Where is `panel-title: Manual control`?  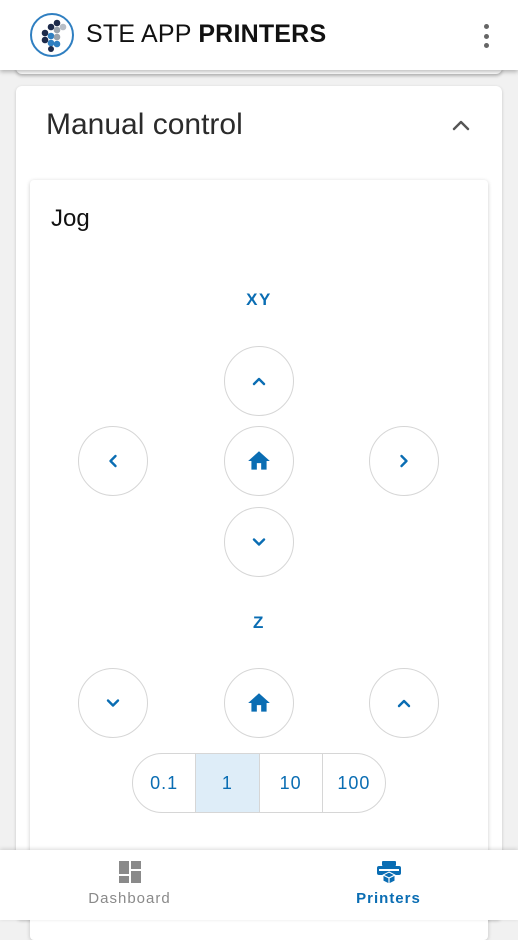 panel-title: Manual control is located at coordinates (144, 124).